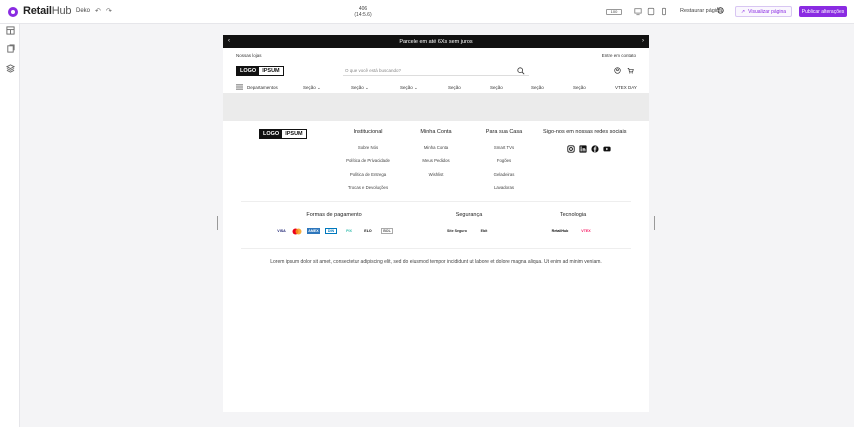 This screenshot has height=427, width=854. What do you see at coordinates (643, 41) in the screenshot?
I see `promo-next-icon: ›` at bounding box center [643, 41].